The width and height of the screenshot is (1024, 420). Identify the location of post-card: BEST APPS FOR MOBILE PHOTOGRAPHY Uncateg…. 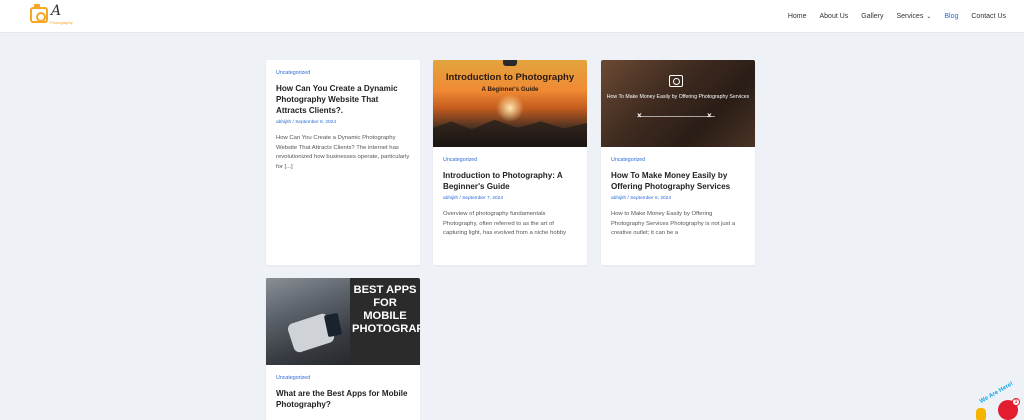
(343, 349).